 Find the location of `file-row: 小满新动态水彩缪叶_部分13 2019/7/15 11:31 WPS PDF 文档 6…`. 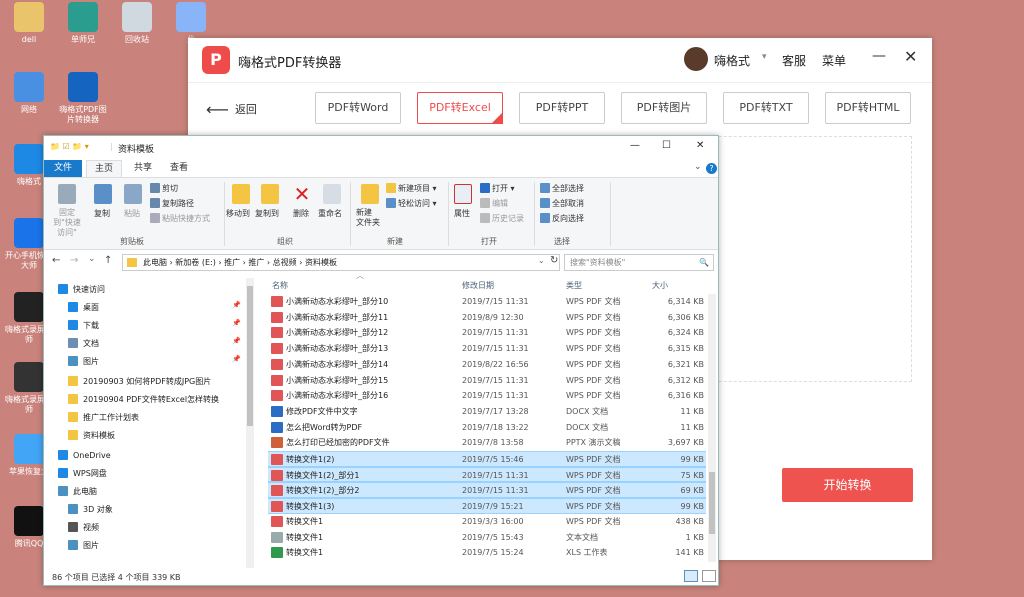

file-row: 小满新动态水彩缪叶_部分13 2019/7/15 11:31 WPS PDF 文档 6… is located at coordinates (487, 349).